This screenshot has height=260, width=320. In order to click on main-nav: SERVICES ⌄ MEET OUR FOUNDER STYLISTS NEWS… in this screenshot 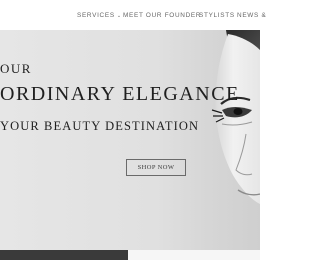, I will do `click(133, 16)`.